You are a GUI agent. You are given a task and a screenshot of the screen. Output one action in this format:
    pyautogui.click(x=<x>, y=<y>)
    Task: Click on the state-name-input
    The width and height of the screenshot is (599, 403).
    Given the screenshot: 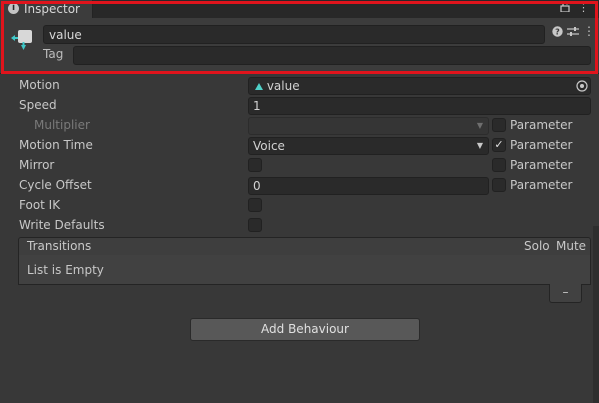 What is the action you would take?
    pyautogui.click(x=294, y=34)
    